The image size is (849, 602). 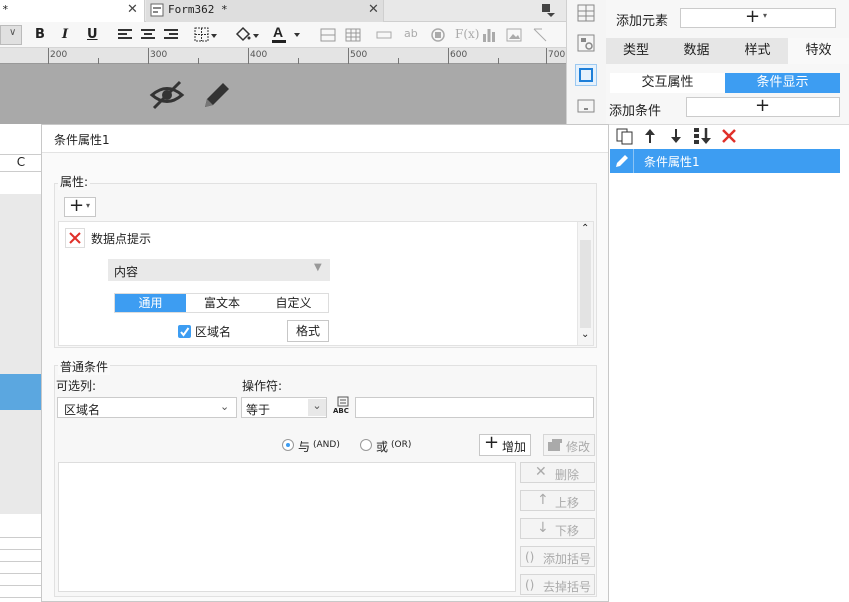 I want to click on merge-cells-icon, so click(x=328, y=35).